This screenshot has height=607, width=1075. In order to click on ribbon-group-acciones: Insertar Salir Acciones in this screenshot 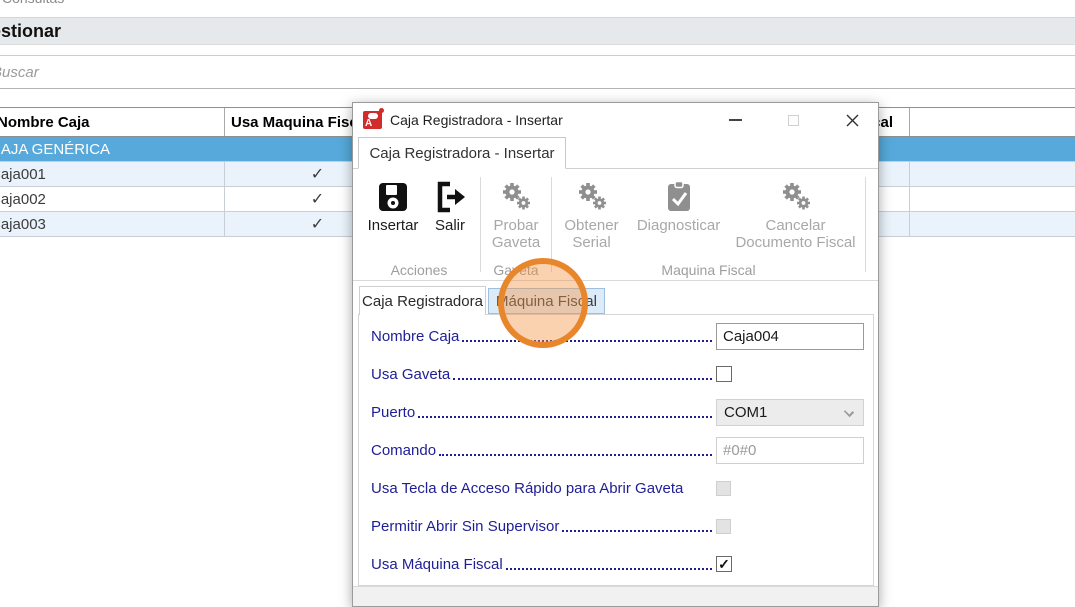, I will do `click(419, 227)`.